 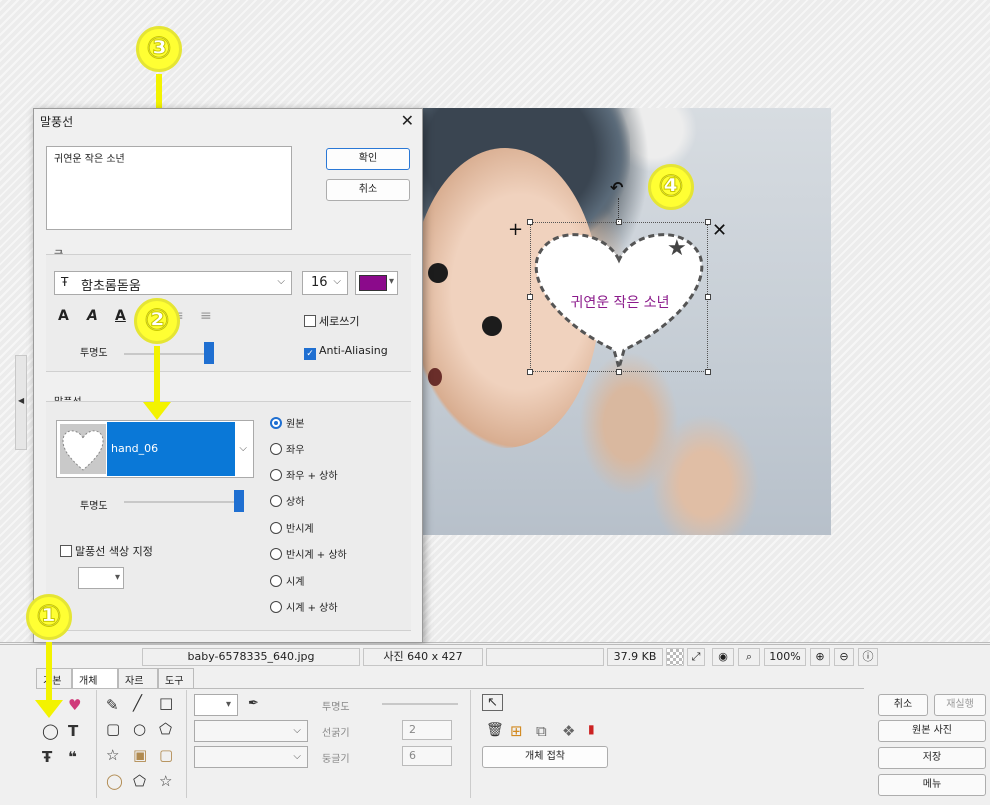 I want to click on vertical-text-checkbox: 세로쓰기, so click(x=331, y=321).